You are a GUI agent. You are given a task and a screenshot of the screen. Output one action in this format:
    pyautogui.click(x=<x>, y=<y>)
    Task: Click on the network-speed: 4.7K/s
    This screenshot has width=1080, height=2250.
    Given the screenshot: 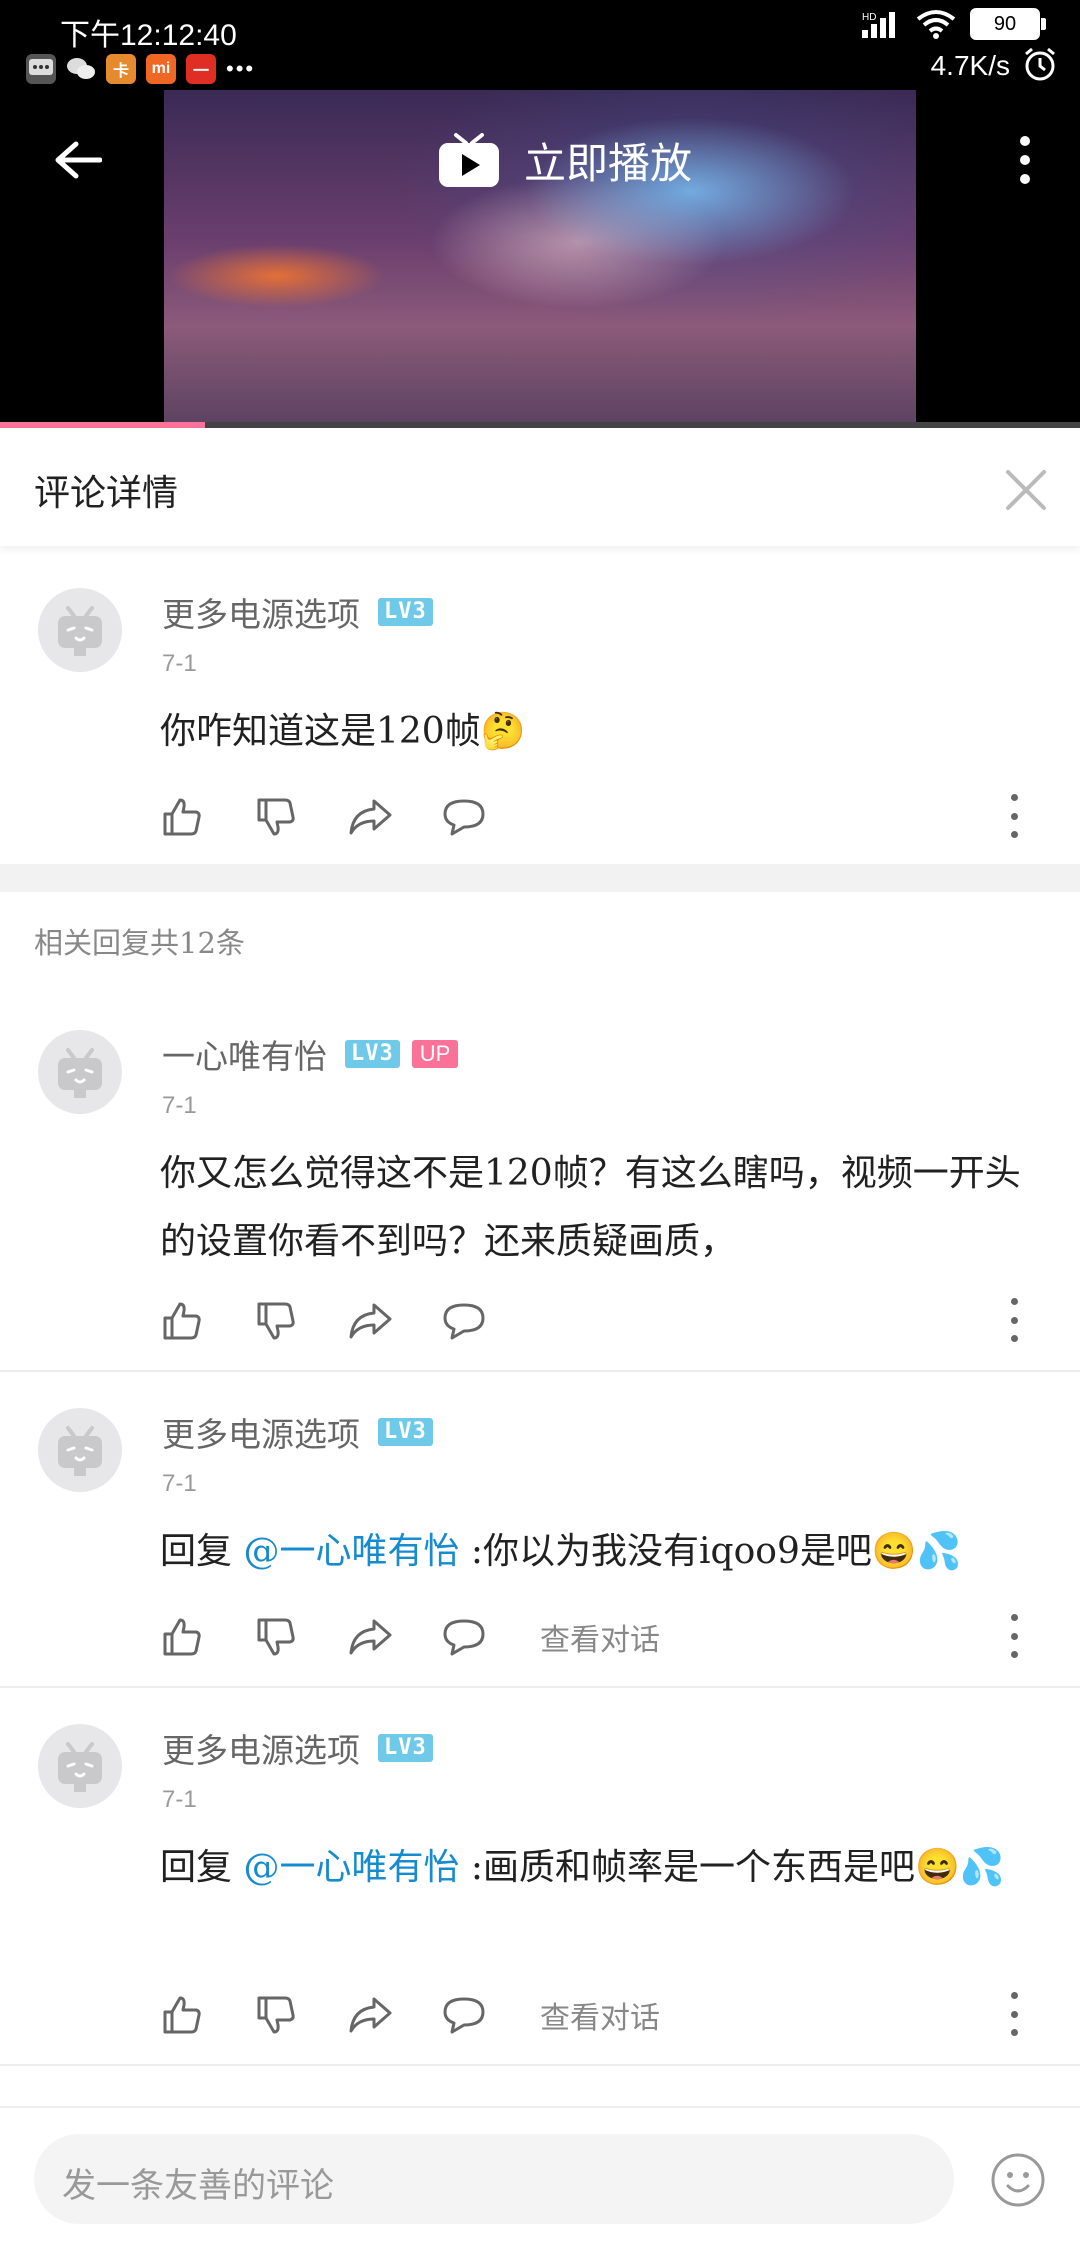 What is the action you would take?
    pyautogui.click(x=970, y=65)
    